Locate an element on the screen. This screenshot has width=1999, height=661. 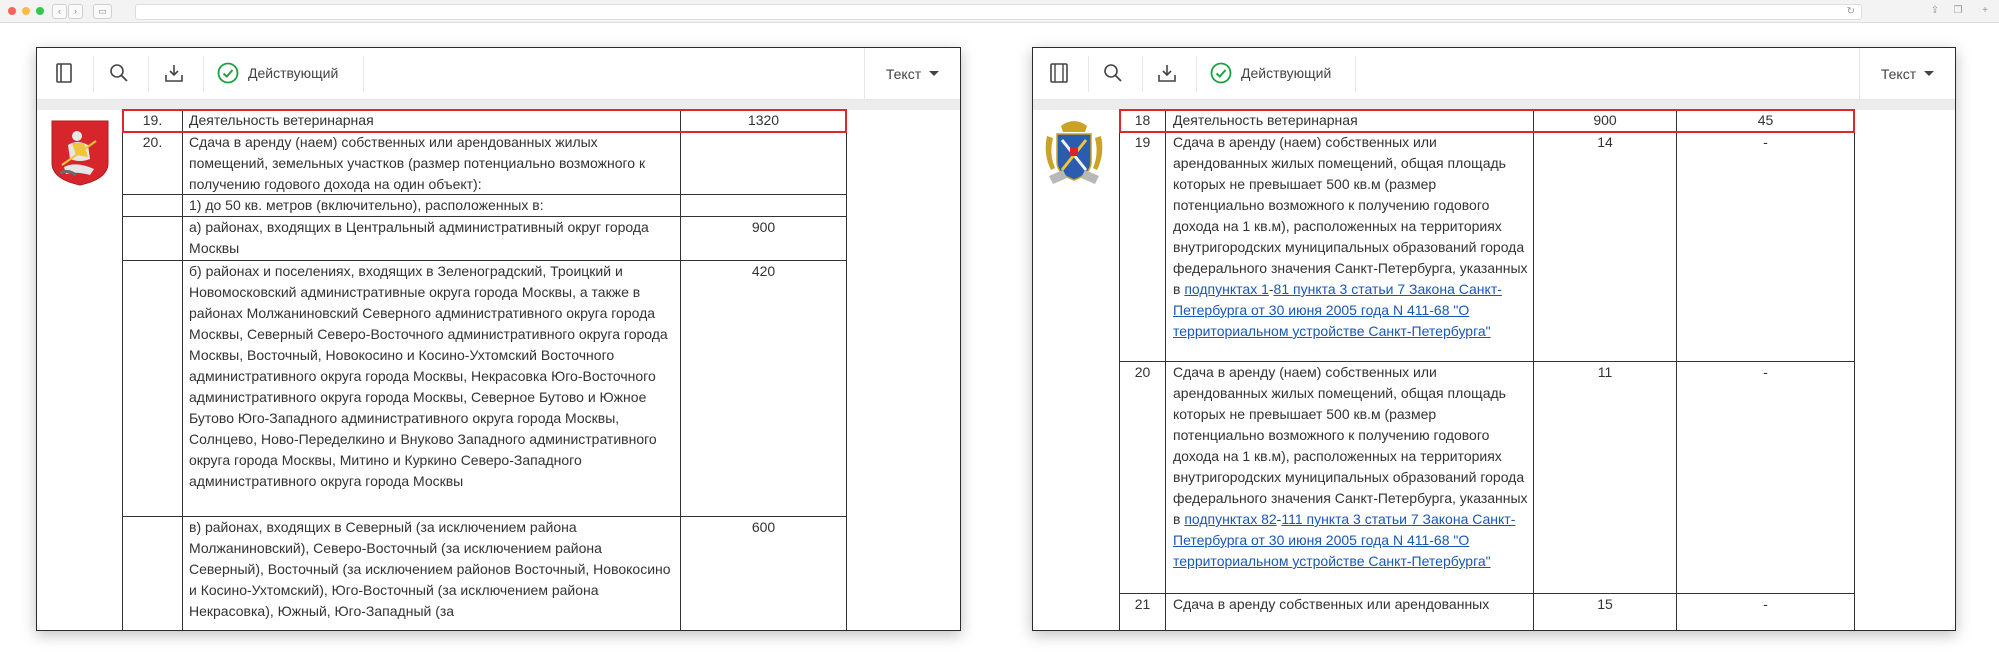
back-icon: ‹ is located at coordinates (59, 11).